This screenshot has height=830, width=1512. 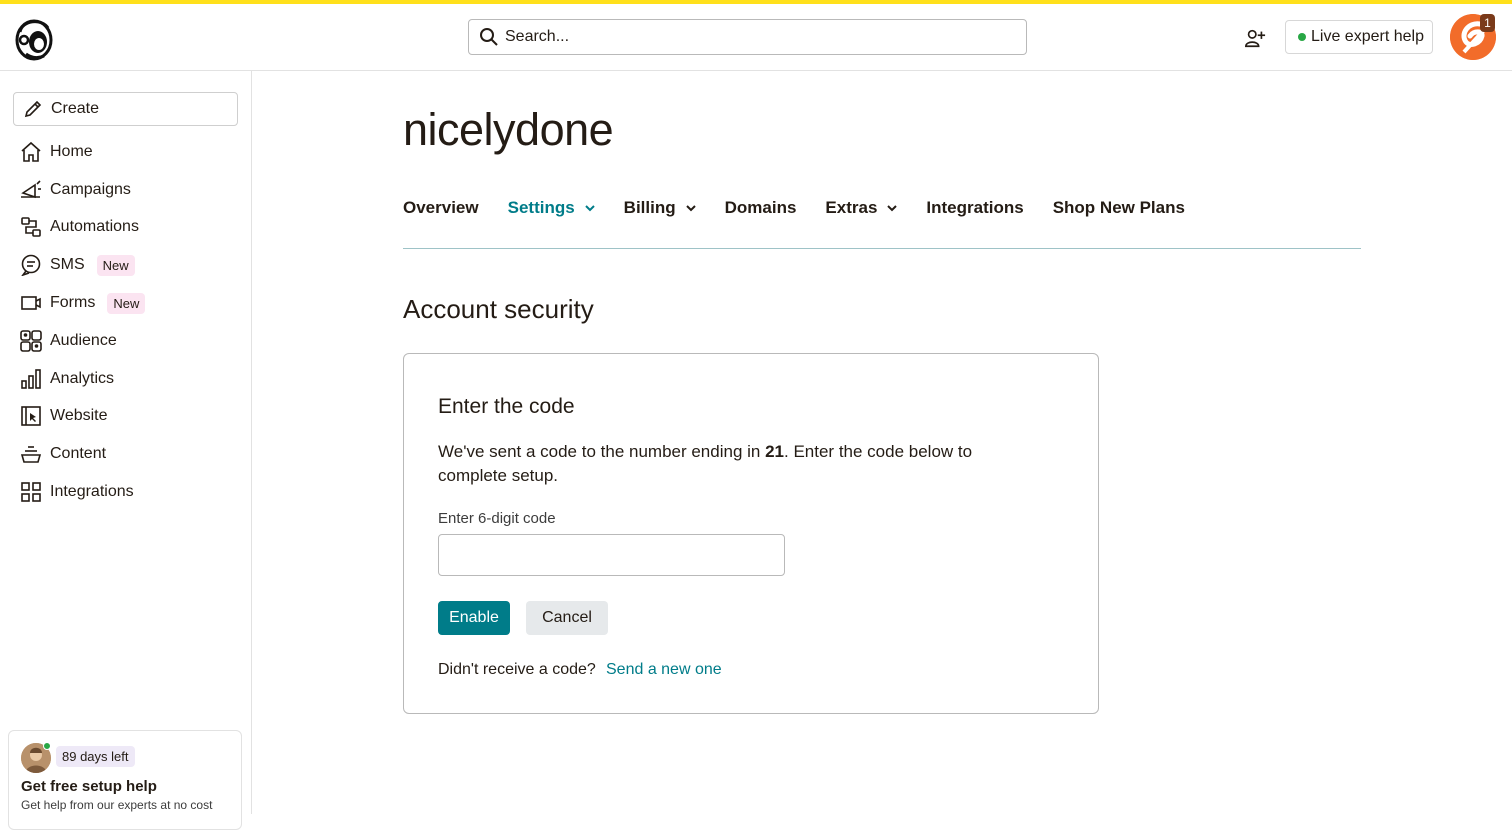 What do you see at coordinates (94, 227) in the screenshot?
I see `sidebar-item-label: Automations` at bounding box center [94, 227].